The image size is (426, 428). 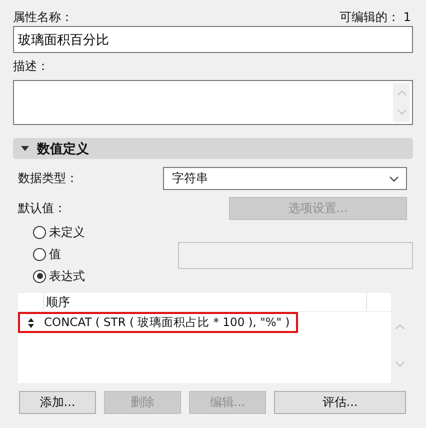 I want to click on field-label: 描述：, so click(x=31, y=66).